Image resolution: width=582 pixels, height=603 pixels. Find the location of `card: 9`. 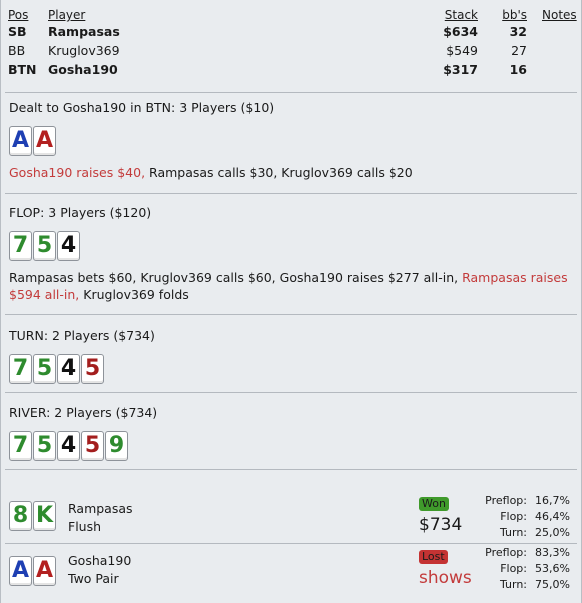

card: 9 is located at coordinates (116, 446).